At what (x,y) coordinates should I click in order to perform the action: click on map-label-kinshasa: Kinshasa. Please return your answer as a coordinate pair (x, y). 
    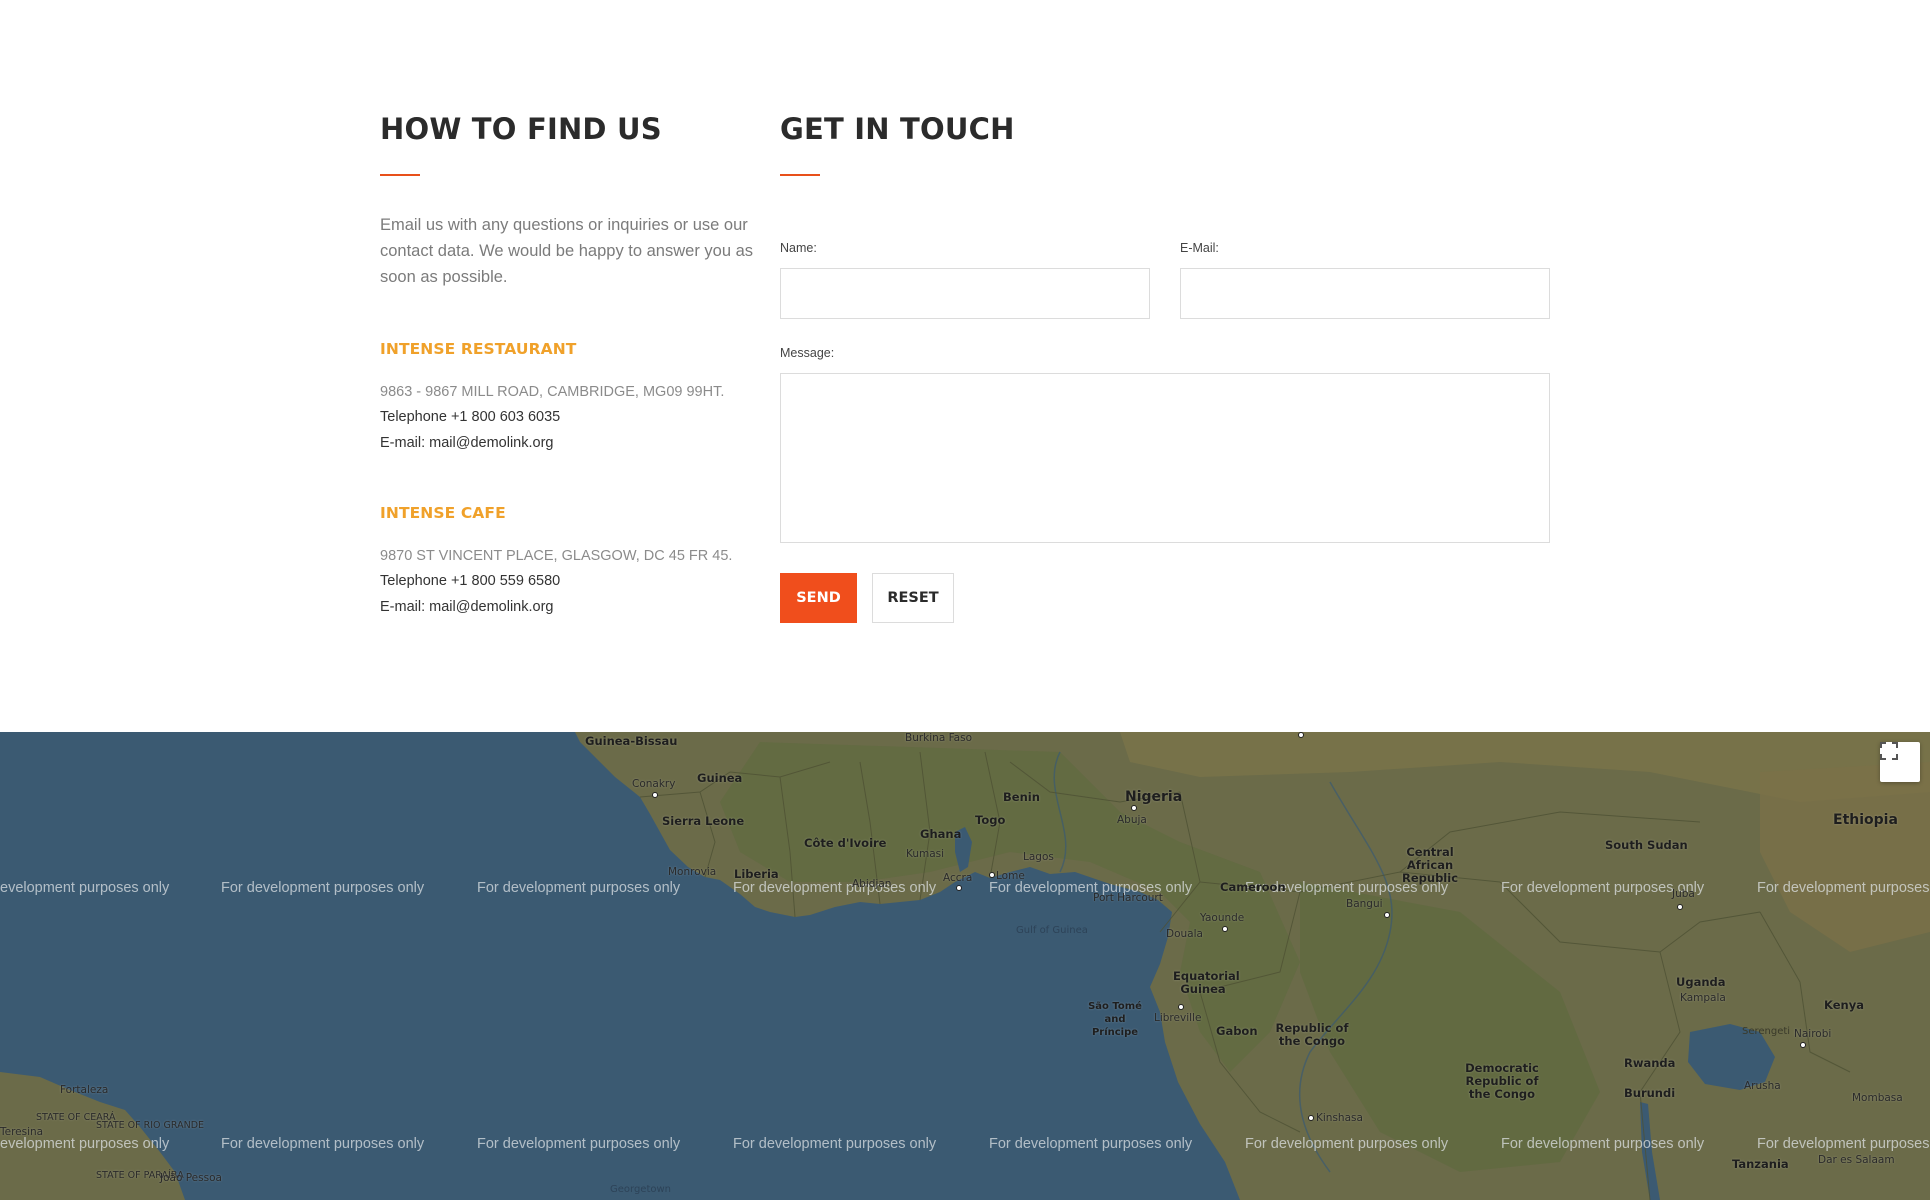
    Looking at the image, I should click on (1339, 1118).